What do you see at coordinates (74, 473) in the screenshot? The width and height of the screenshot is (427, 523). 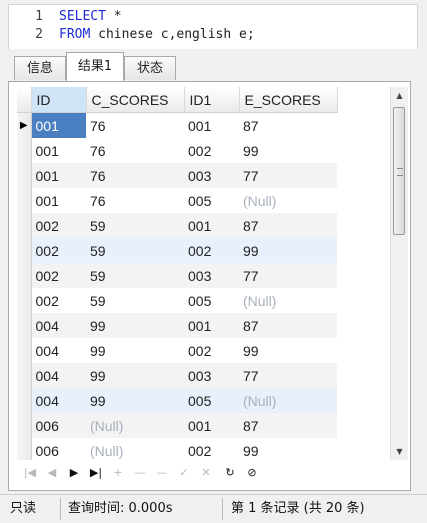 I see `next-record-icon: ▶` at bounding box center [74, 473].